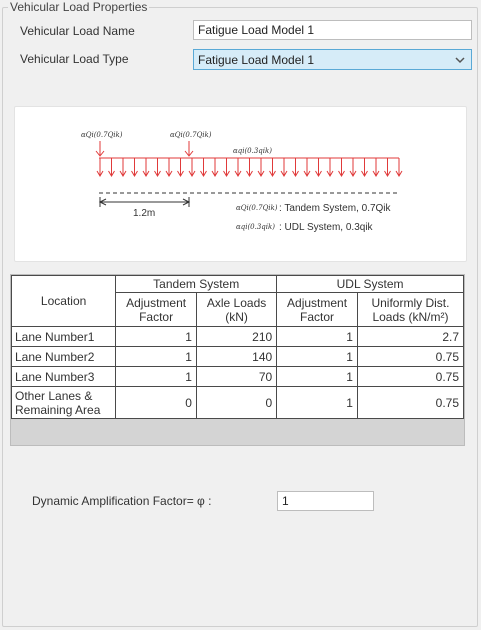 Image resolution: width=481 pixels, height=630 pixels. I want to click on axle-load-cell: 210, so click(236, 336).